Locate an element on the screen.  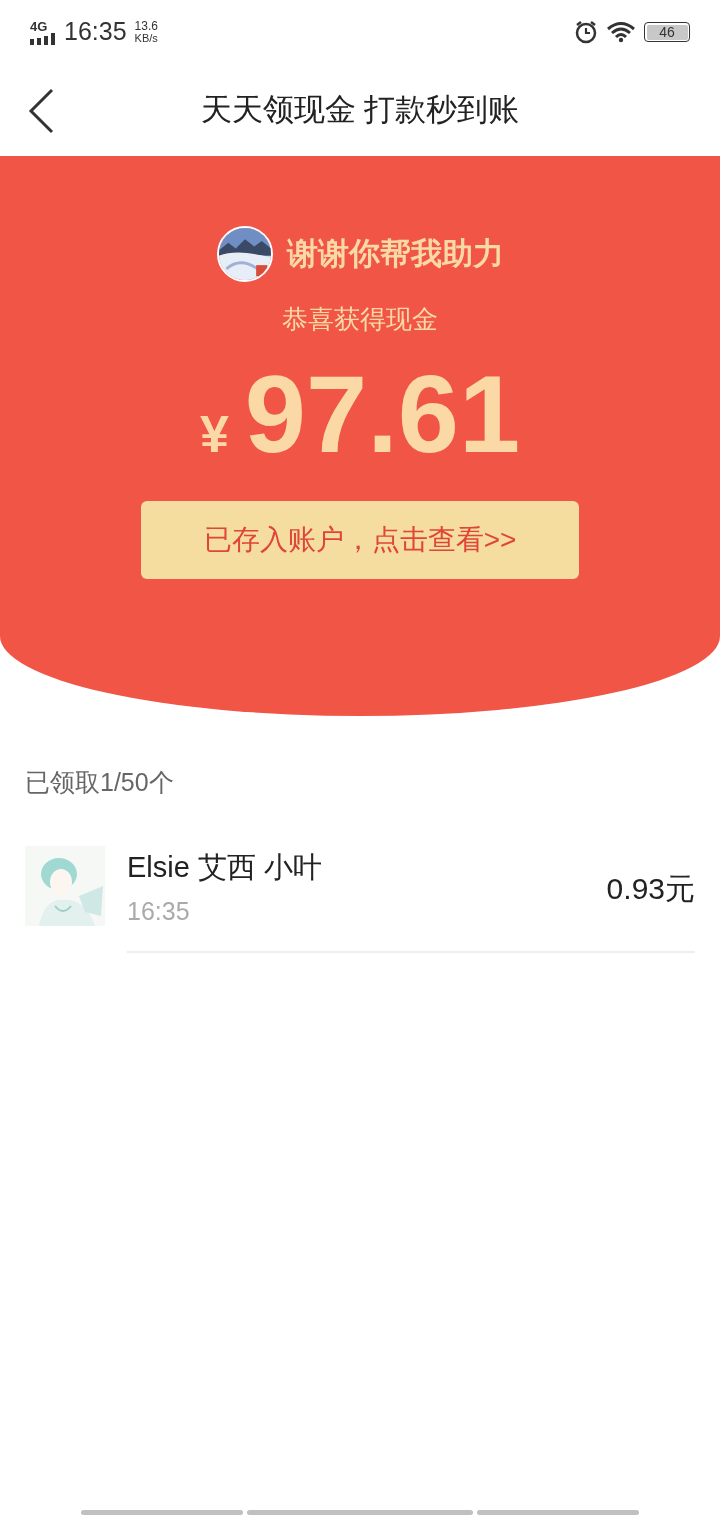
greeting-text: 谢谢你帮我助力 is located at coordinates (395, 253).